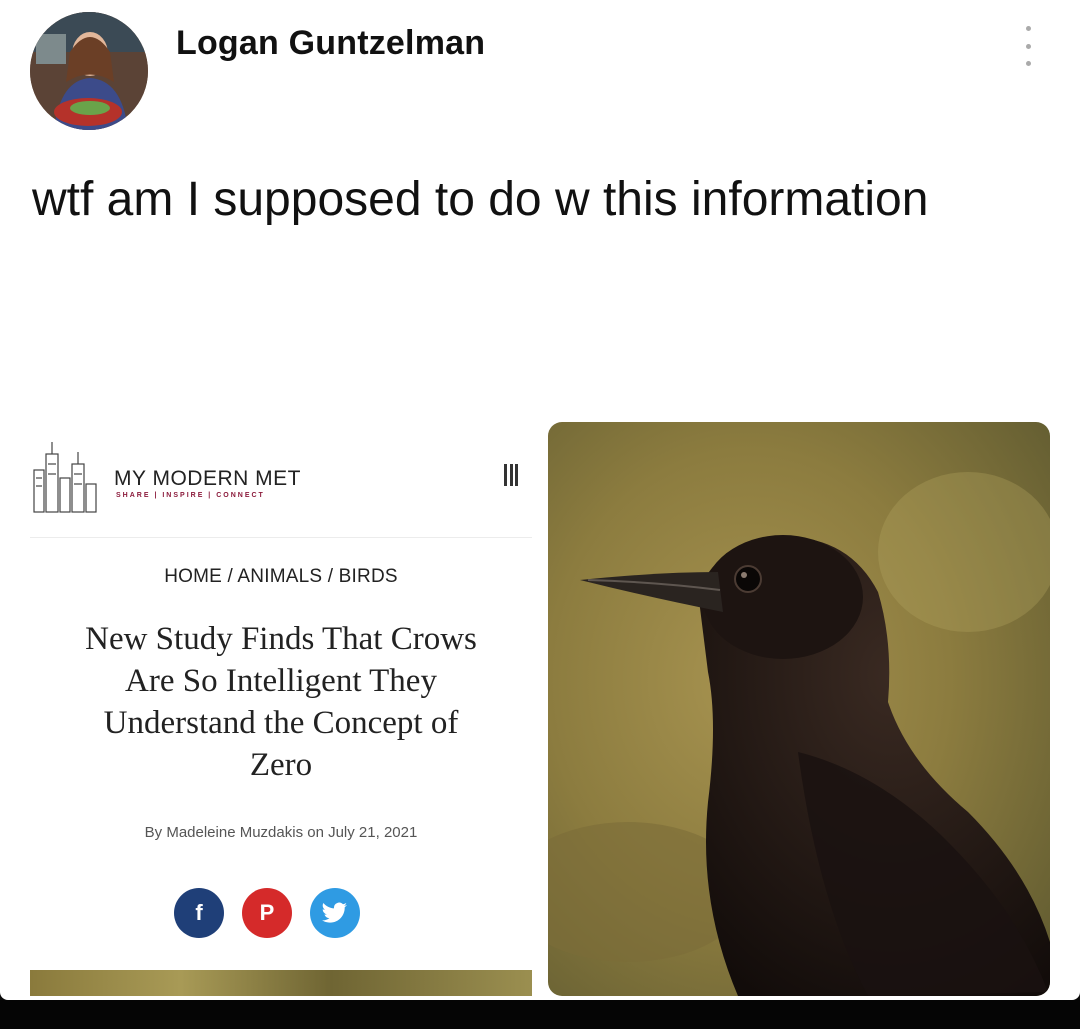  What do you see at coordinates (330, 43) in the screenshot?
I see `author-name: Logan Guntzelman` at bounding box center [330, 43].